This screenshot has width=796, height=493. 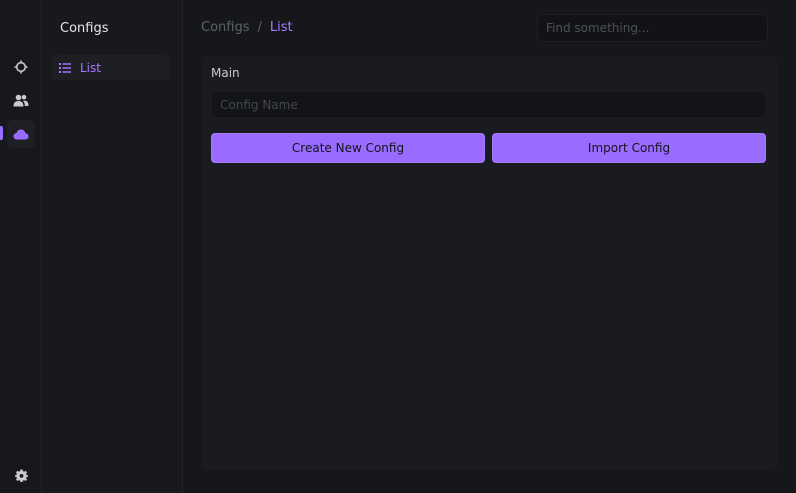 I want to click on config-name-input, so click(x=488, y=104).